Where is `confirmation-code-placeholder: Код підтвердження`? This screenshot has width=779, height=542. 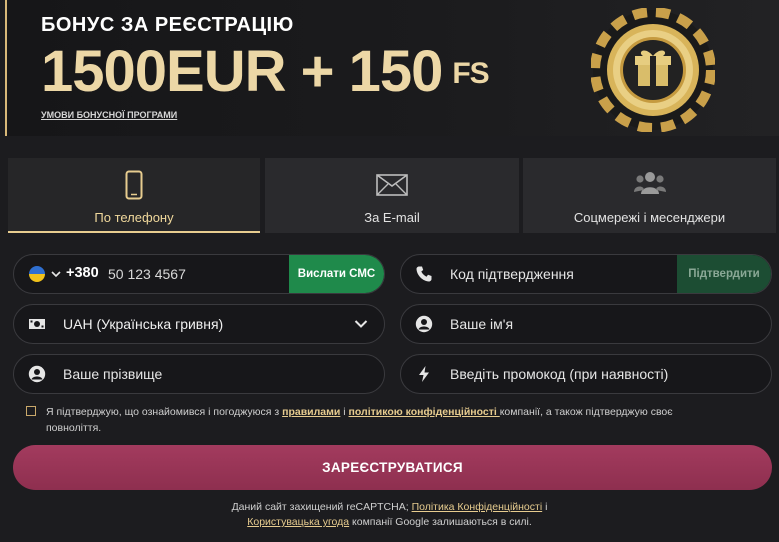 confirmation-code-placeholder: Код підтвердження is located at coordinates (512, 274).